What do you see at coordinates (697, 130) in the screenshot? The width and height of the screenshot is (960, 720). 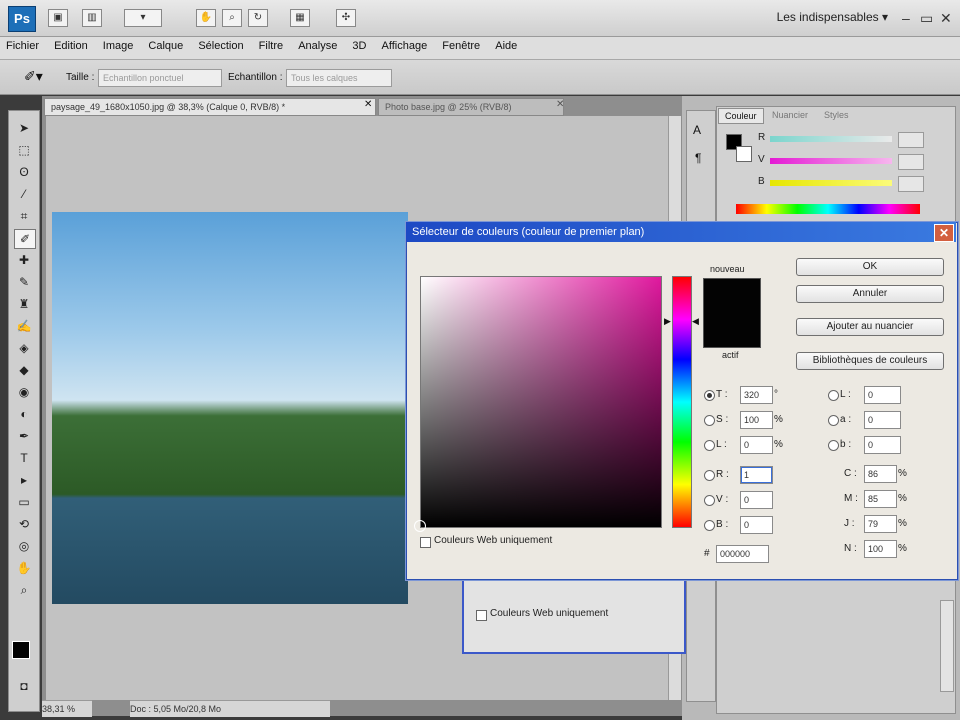 I see `character-panel-icon: A` at bounding box center [697, 130].